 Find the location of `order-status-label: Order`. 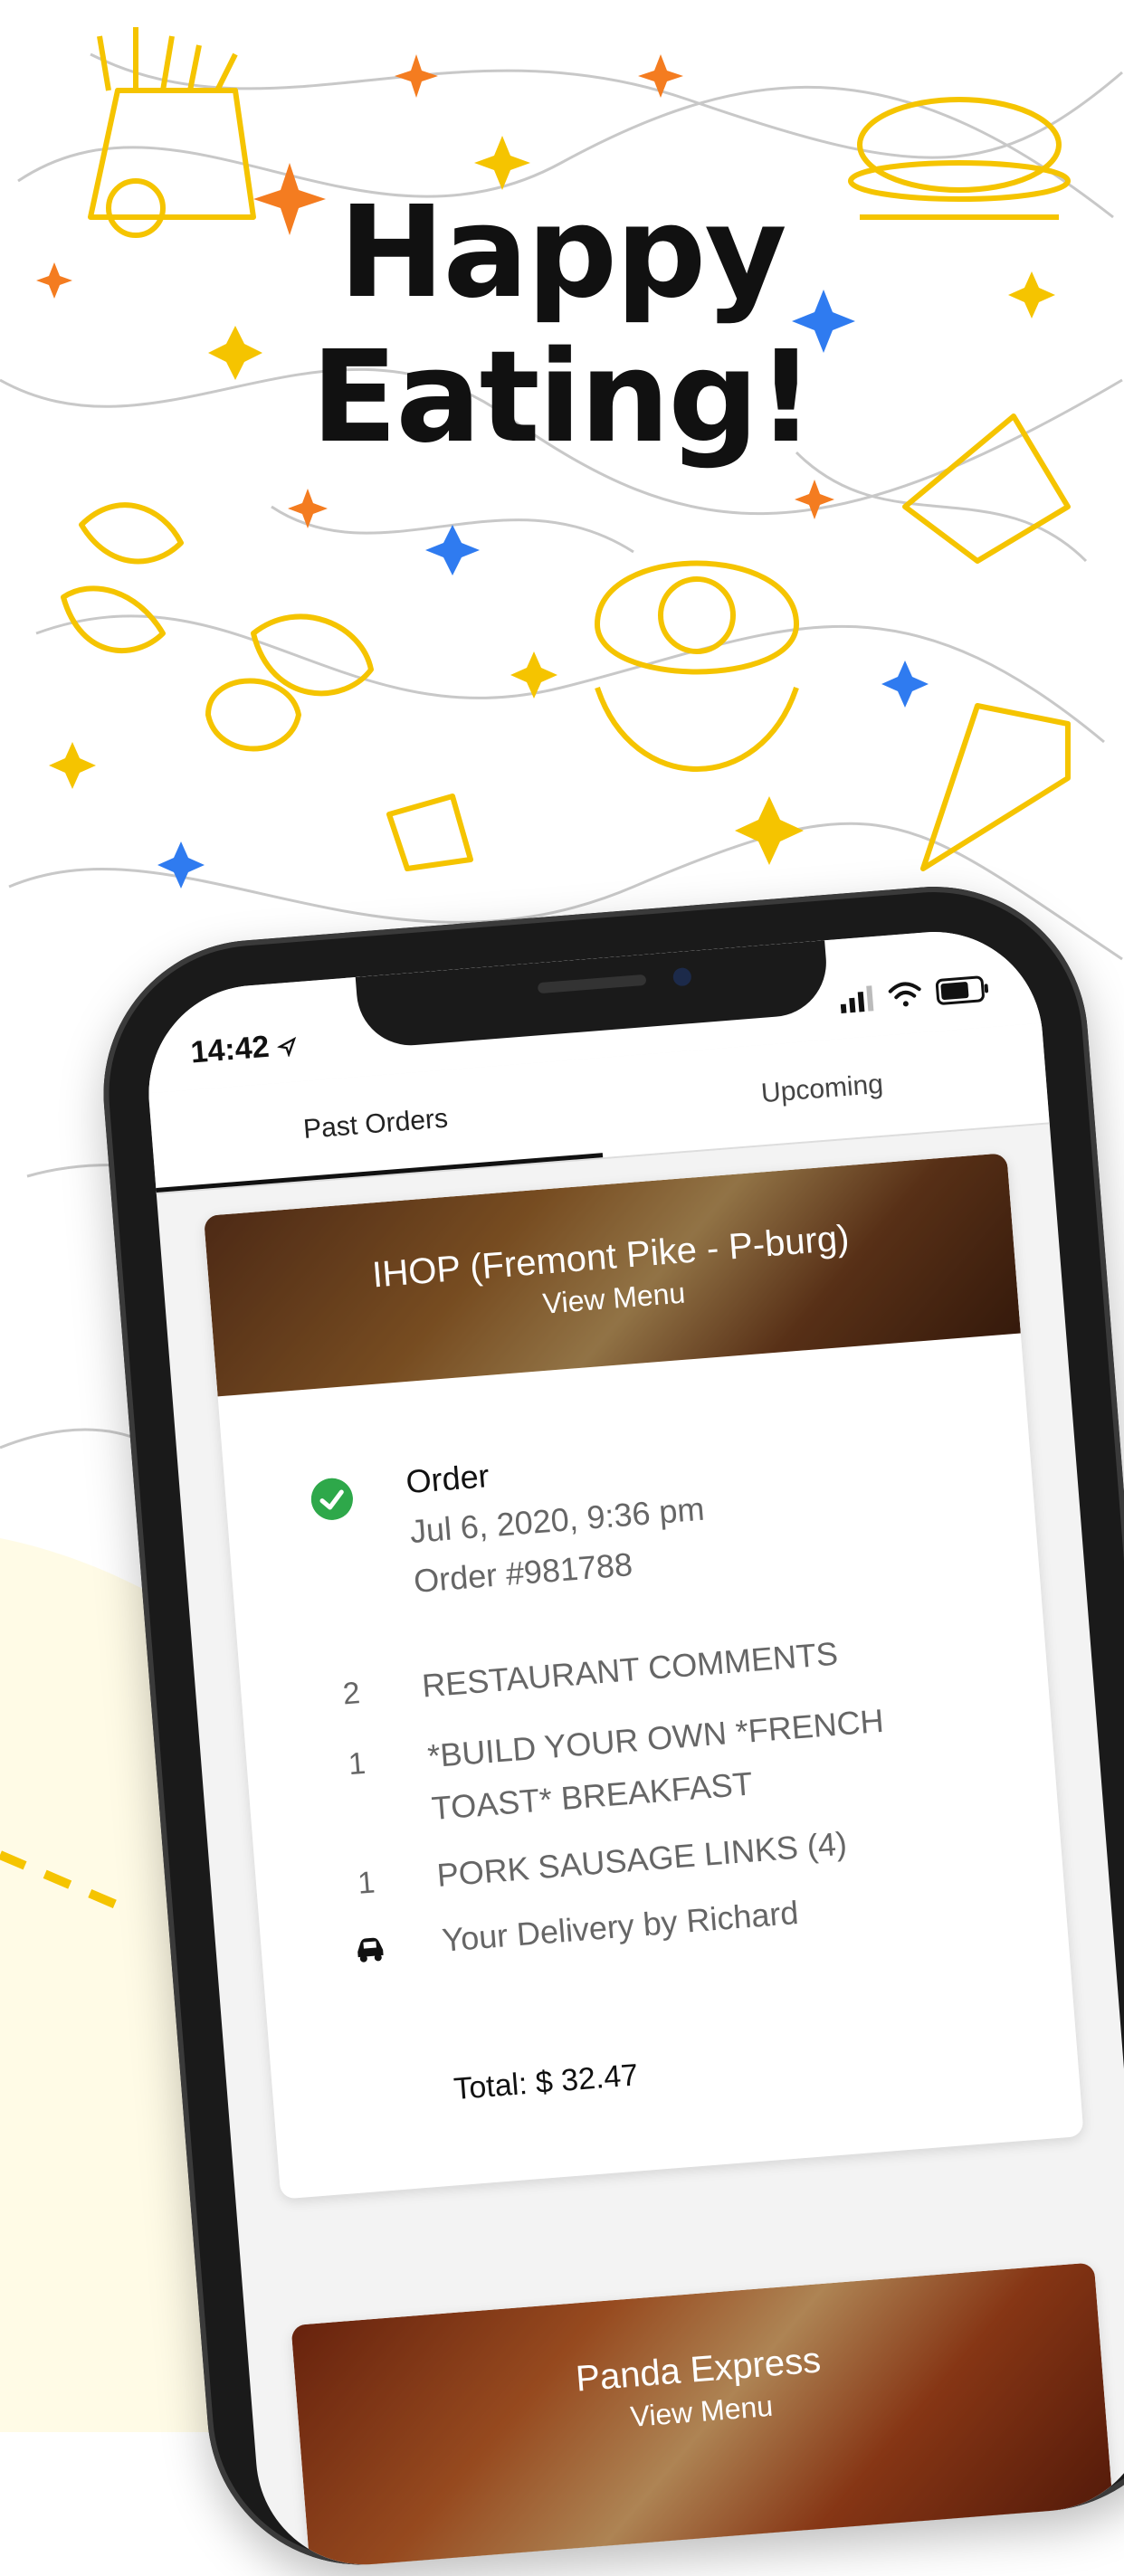

order-status-label: Order is located at coordinates (448, 1479).